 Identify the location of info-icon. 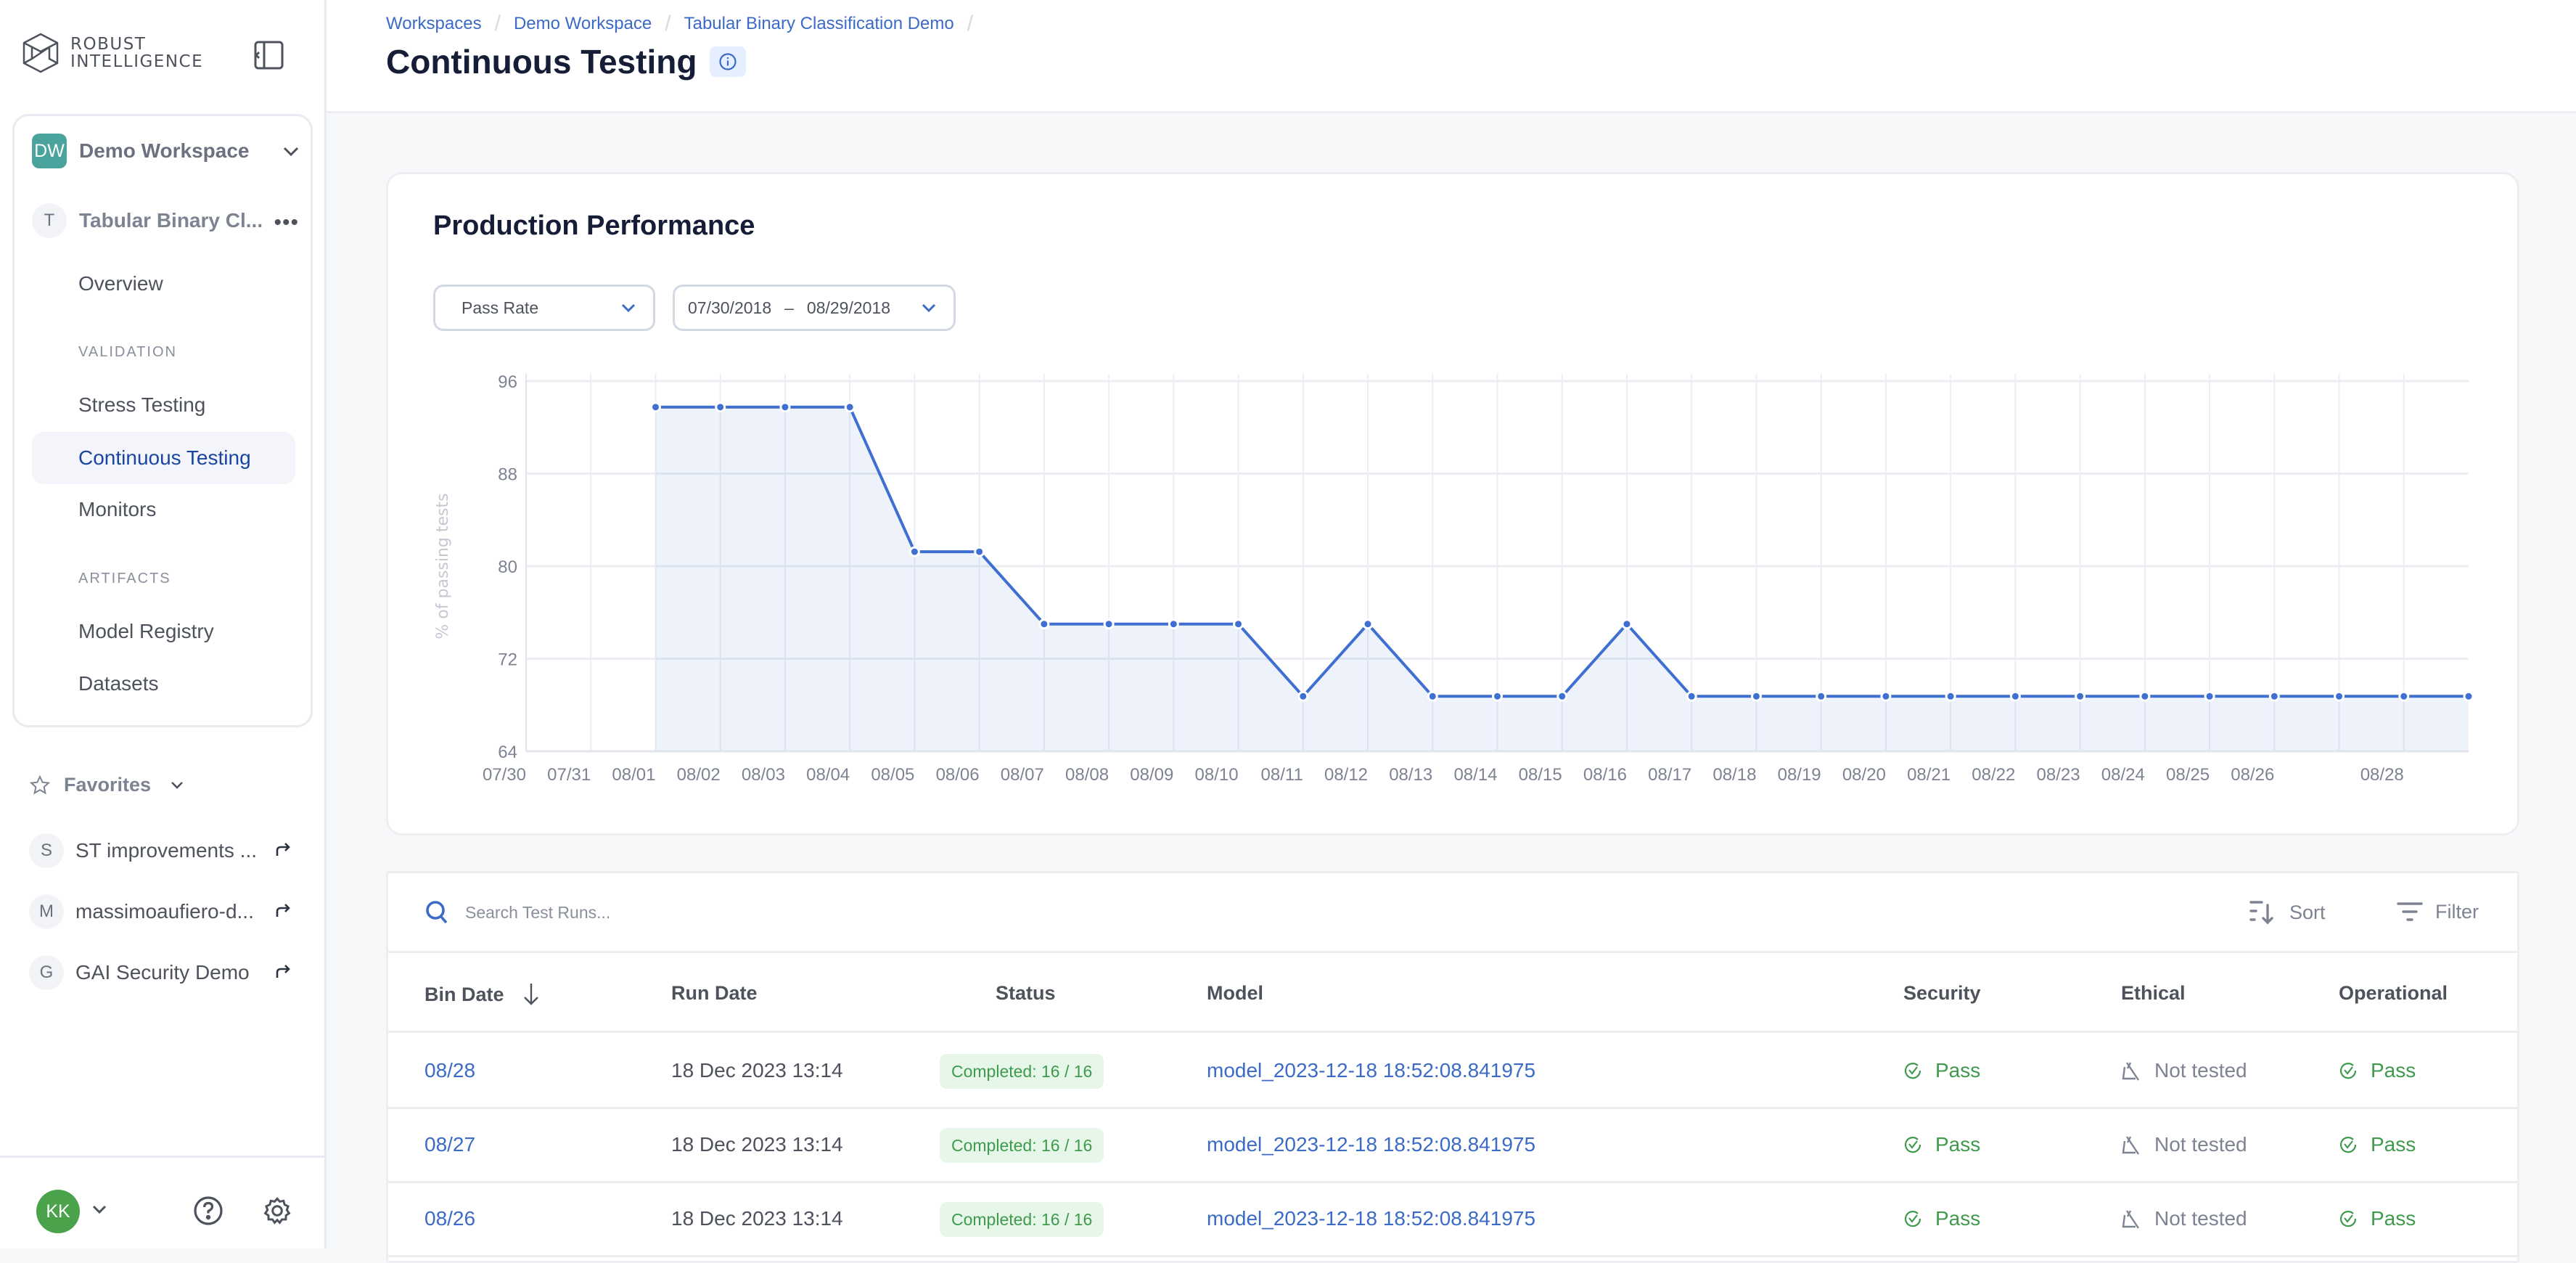
(728, 61).